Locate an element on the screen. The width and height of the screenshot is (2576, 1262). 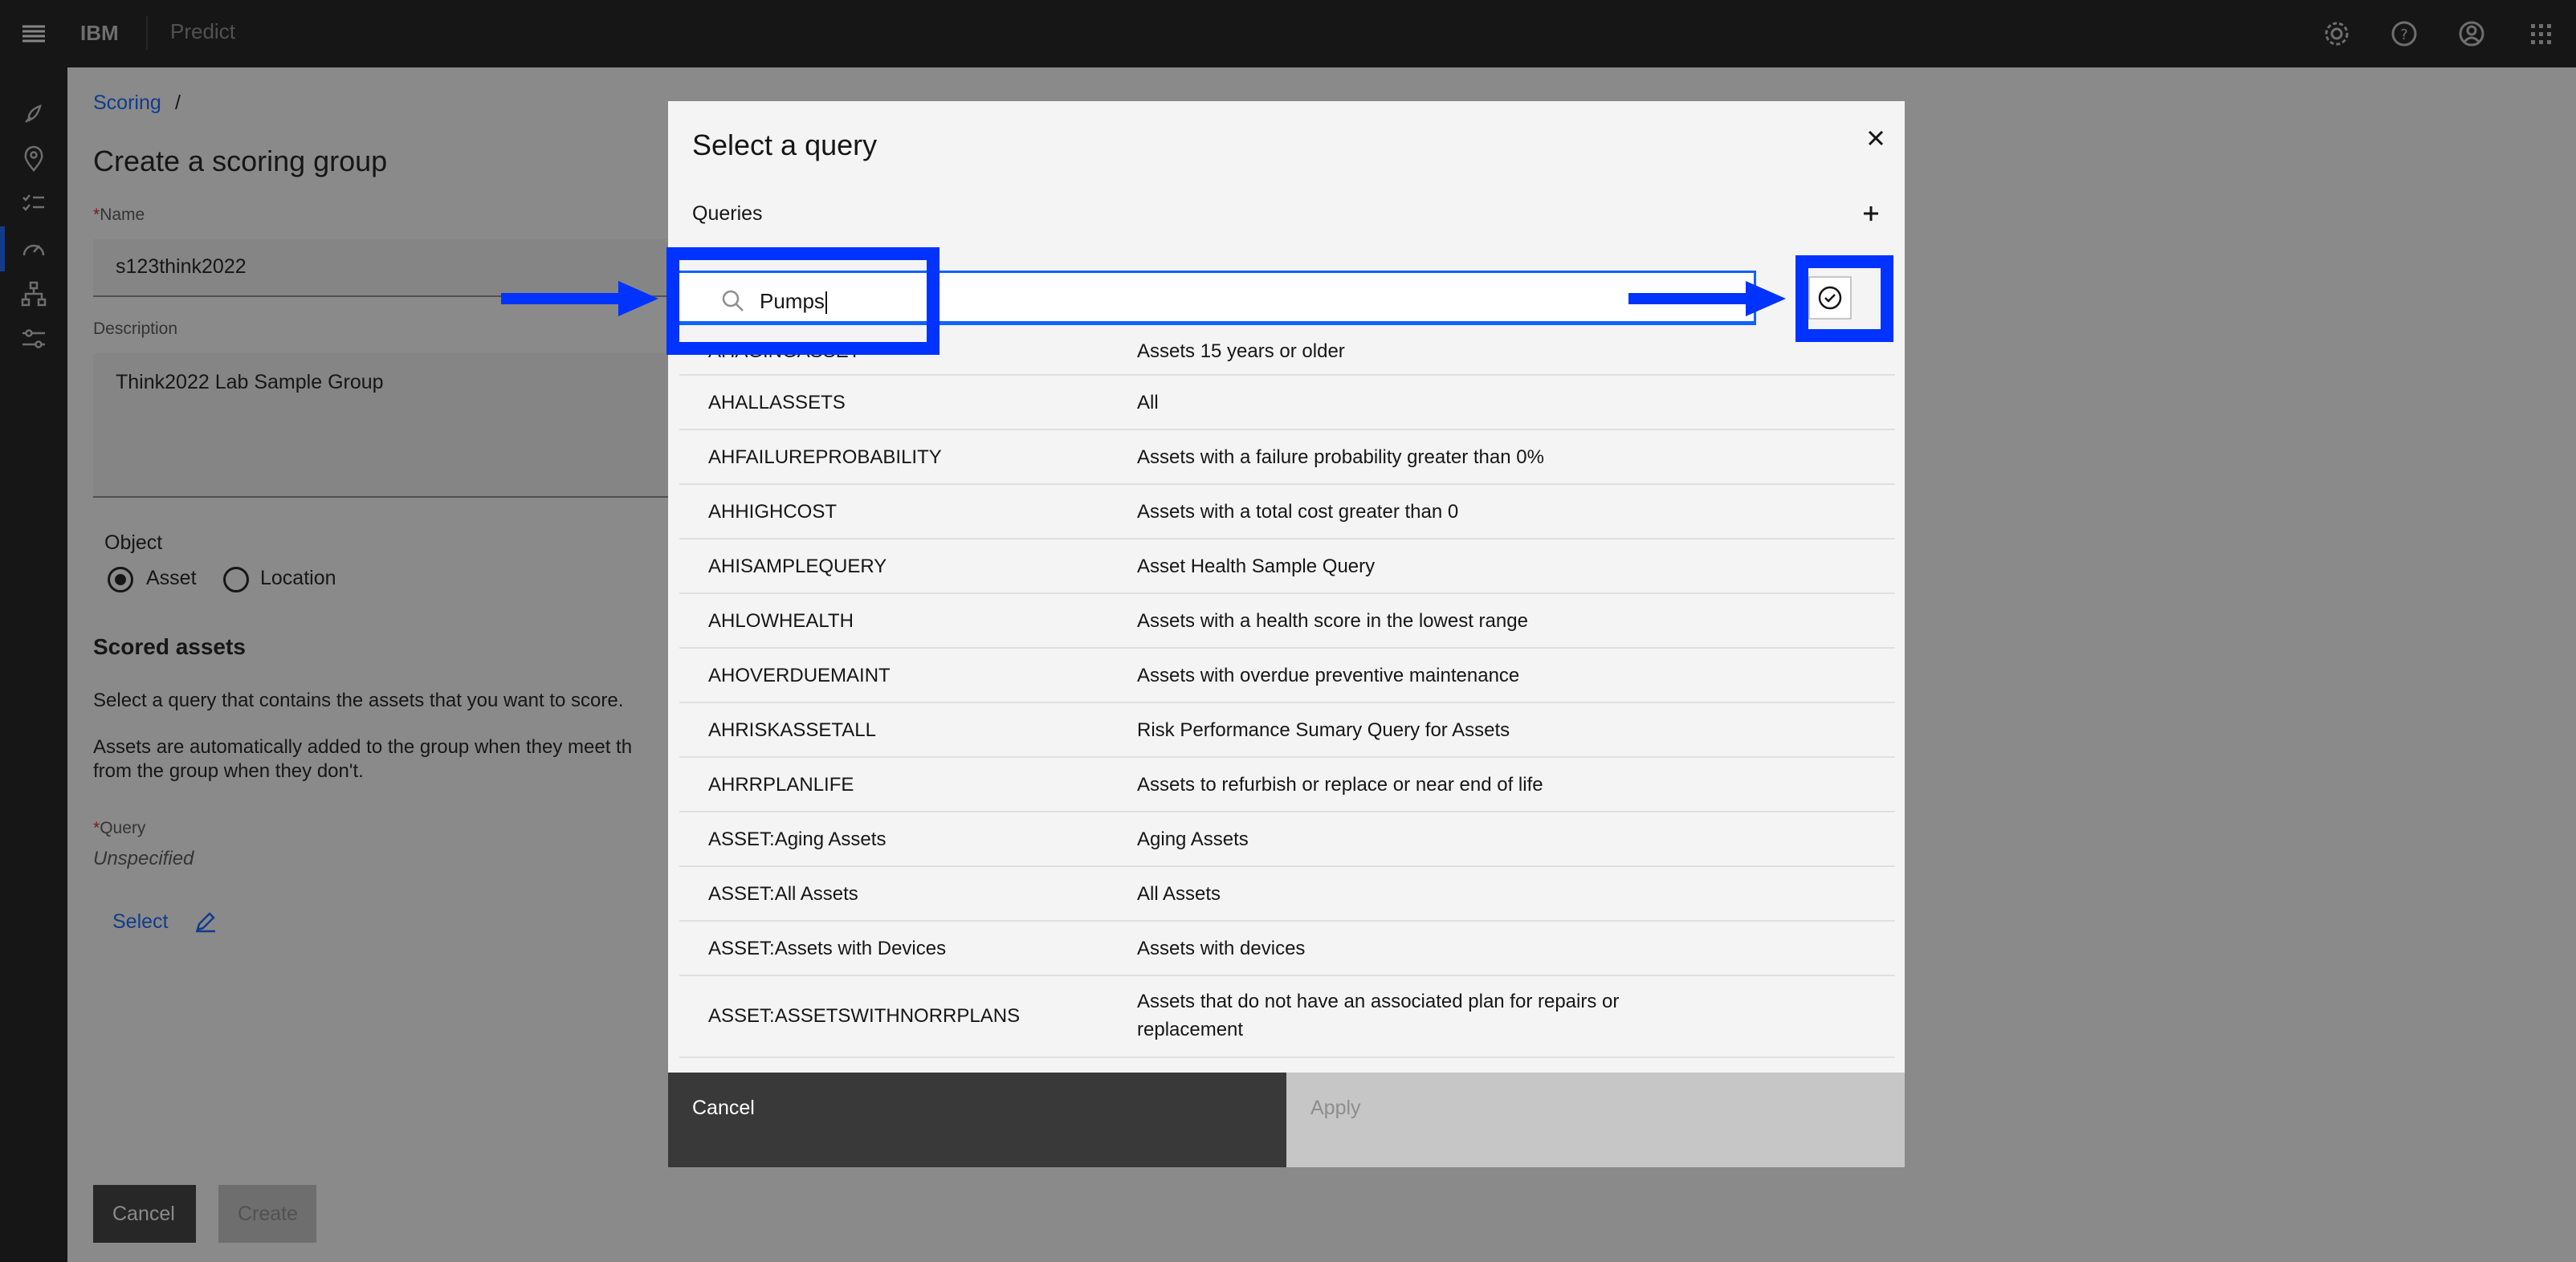
modal-cancel-button: Cancel is located at coordinates (977, 1120).